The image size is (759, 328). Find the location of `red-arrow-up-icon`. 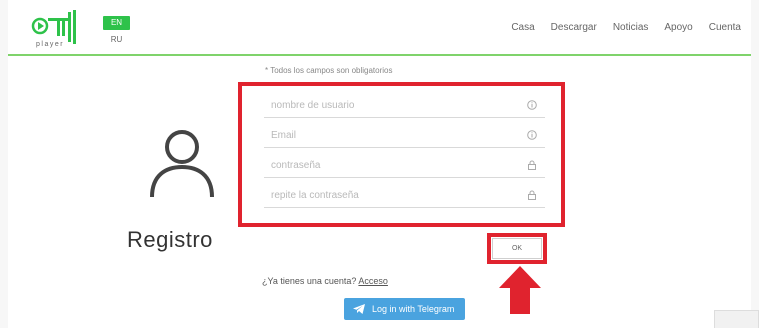

red-arrow-up-icon is located at coordinates (520, 290).